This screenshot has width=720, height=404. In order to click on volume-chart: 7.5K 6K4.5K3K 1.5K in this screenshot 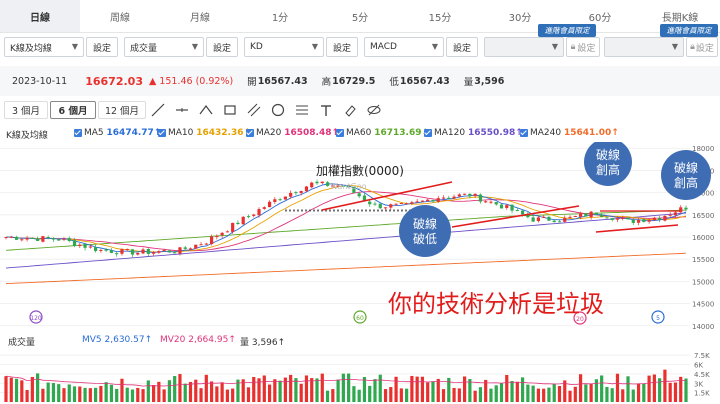, I will do `click(360, 376)`.